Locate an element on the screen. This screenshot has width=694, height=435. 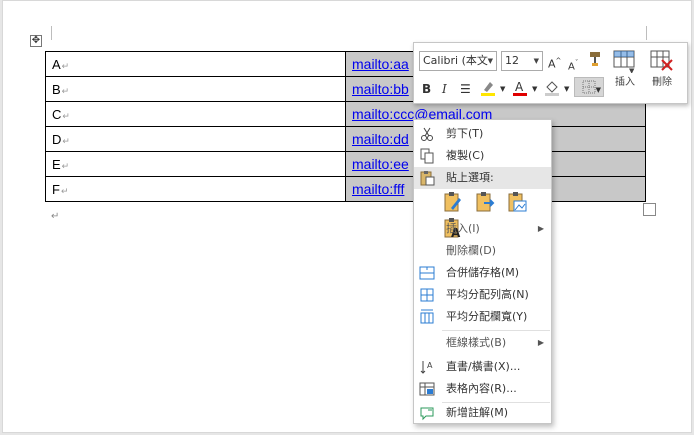
menu-item-copy: 複製(C) is located at coordinates (482, 156).